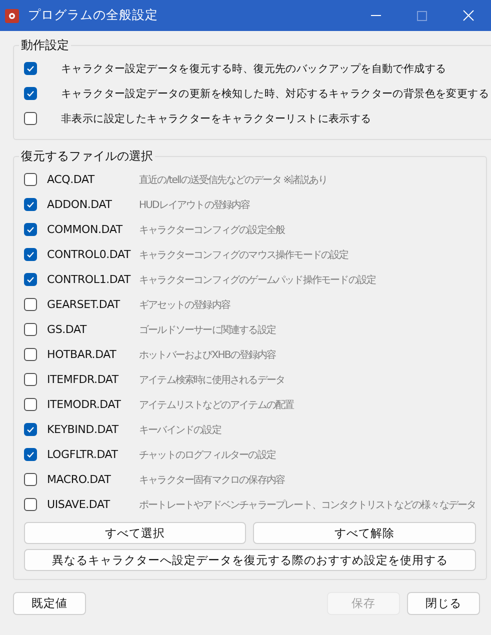 This screenshot has width=491, height=635. What do you see at coordinates (364, 533) in the screenshot?
I see `clear-all-button: すべて解除` at bounding box center [364, 533].